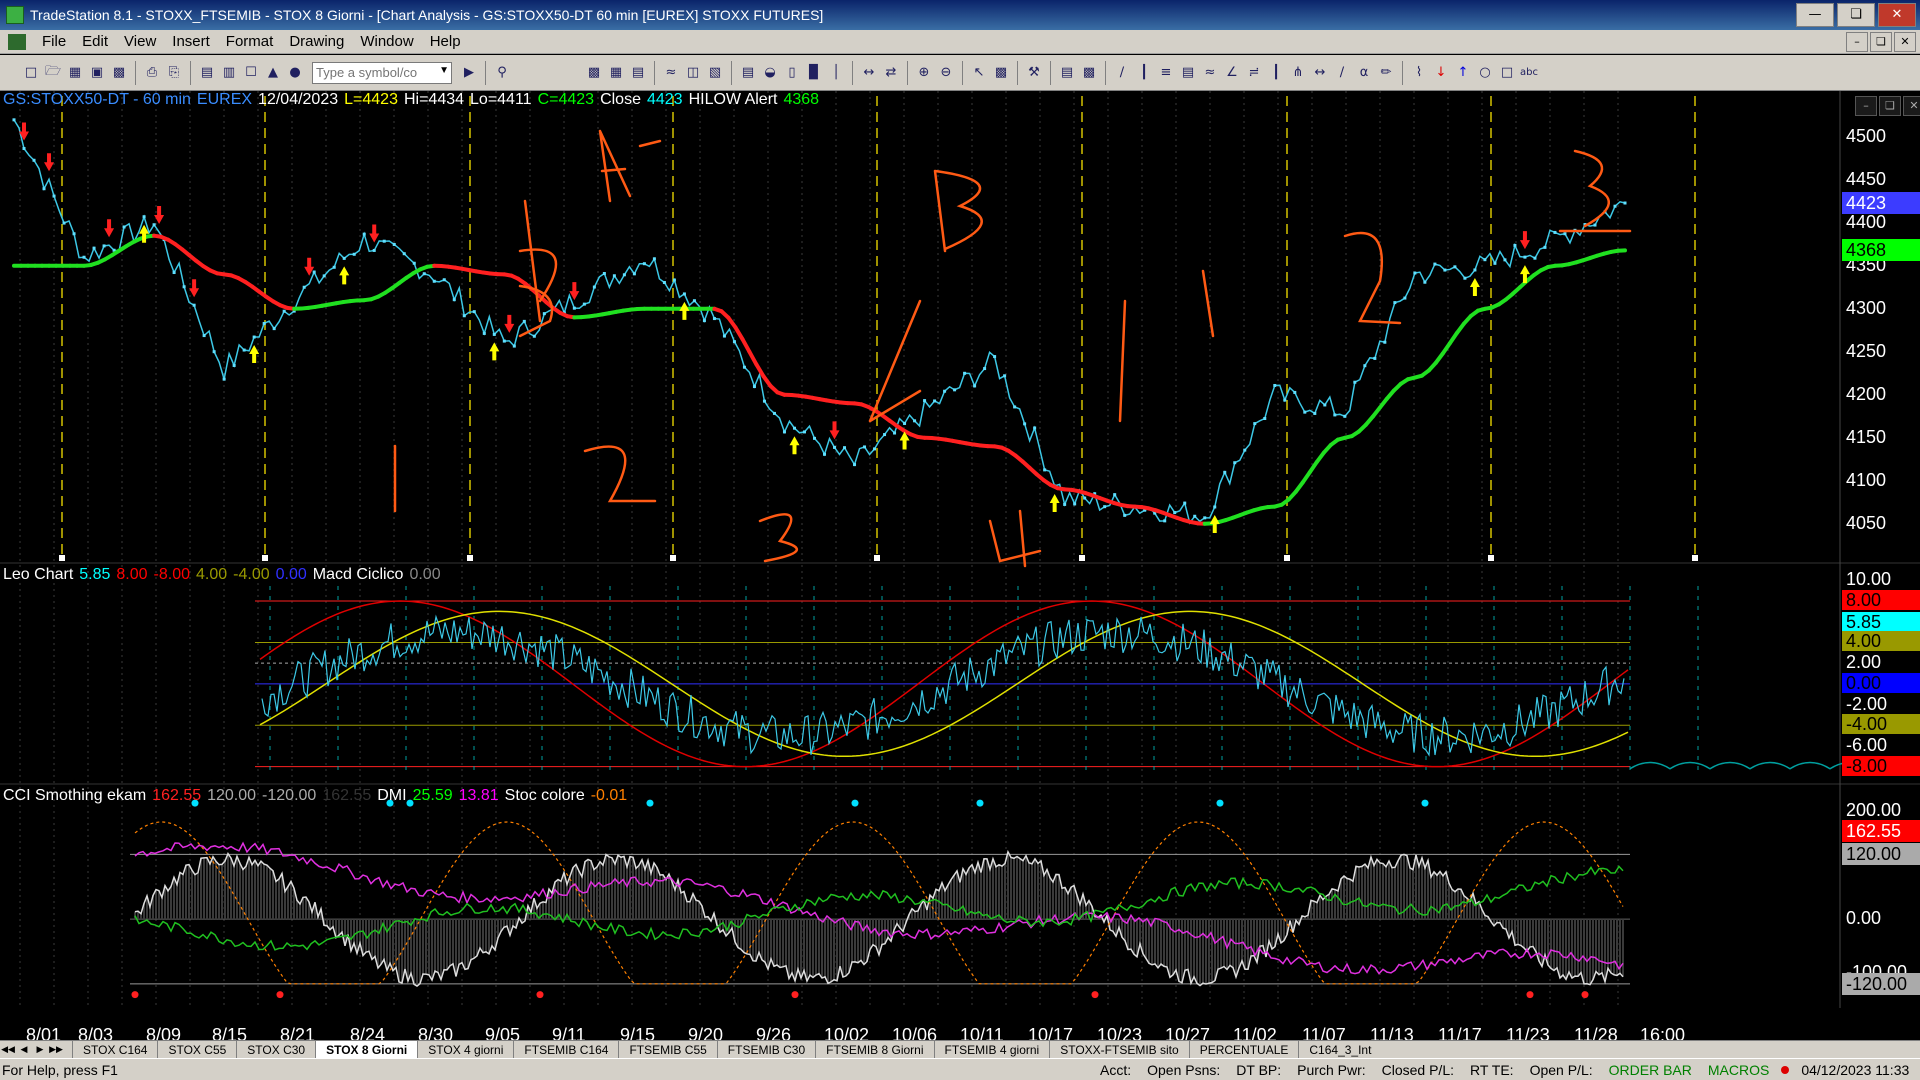 The width and height of the screenshot is (1920, 1080). What do you see at coordinates (1897, 15) in the screenshot?
I see `close-button: ✕` at bounding box center [1897, 15].